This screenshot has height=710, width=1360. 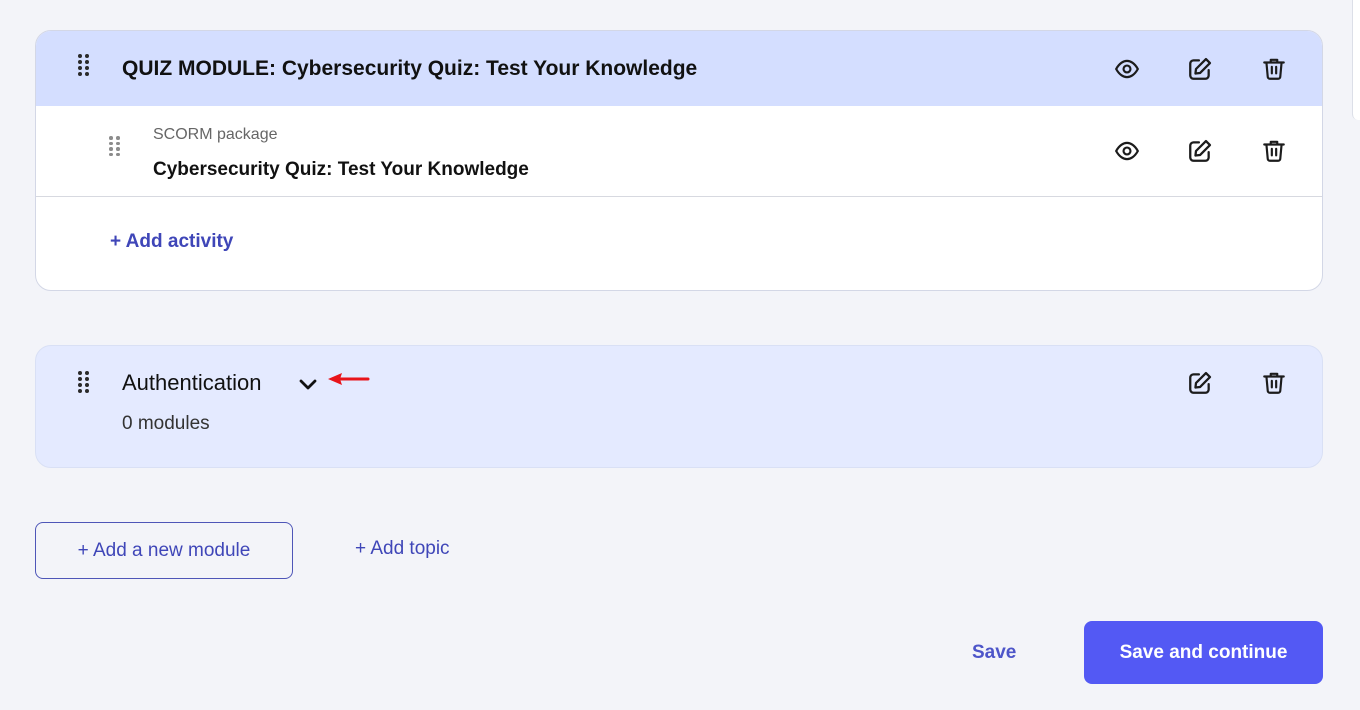 What do you see at coordinates (341, 169) in the screenshot?
I see `activity-title: Cybersecurity Quiz: Test Your Knowledge` at bounding box center [341, 169].